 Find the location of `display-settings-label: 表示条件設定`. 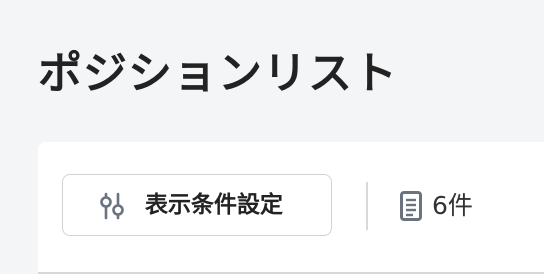

display-settings-label: 表示条件設定 is located at coordinates (214, 205).